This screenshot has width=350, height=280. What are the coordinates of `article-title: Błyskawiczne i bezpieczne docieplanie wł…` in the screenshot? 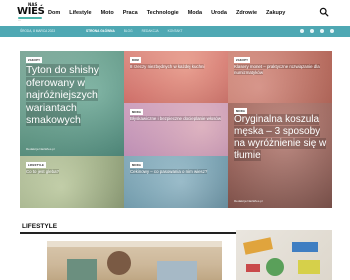 It's located at (176, 119).